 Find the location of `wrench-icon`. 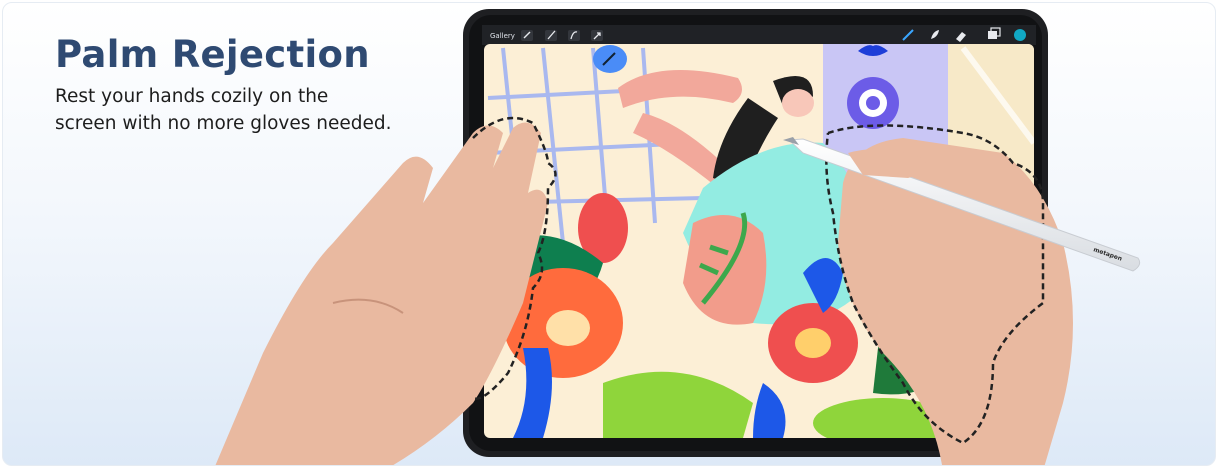

wrench-icon is located at coordinates (527, 35).